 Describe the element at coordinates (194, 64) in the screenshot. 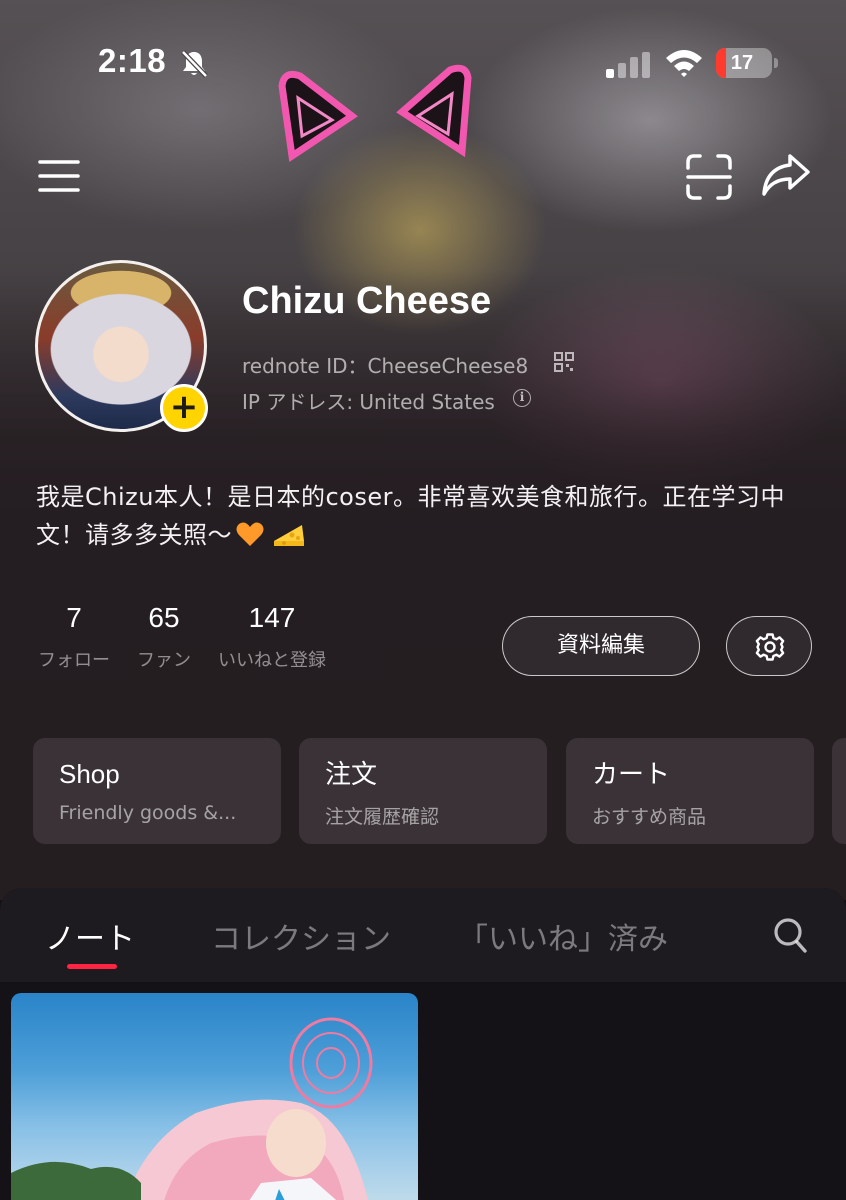

I see `bell-slash-icon` at that location.